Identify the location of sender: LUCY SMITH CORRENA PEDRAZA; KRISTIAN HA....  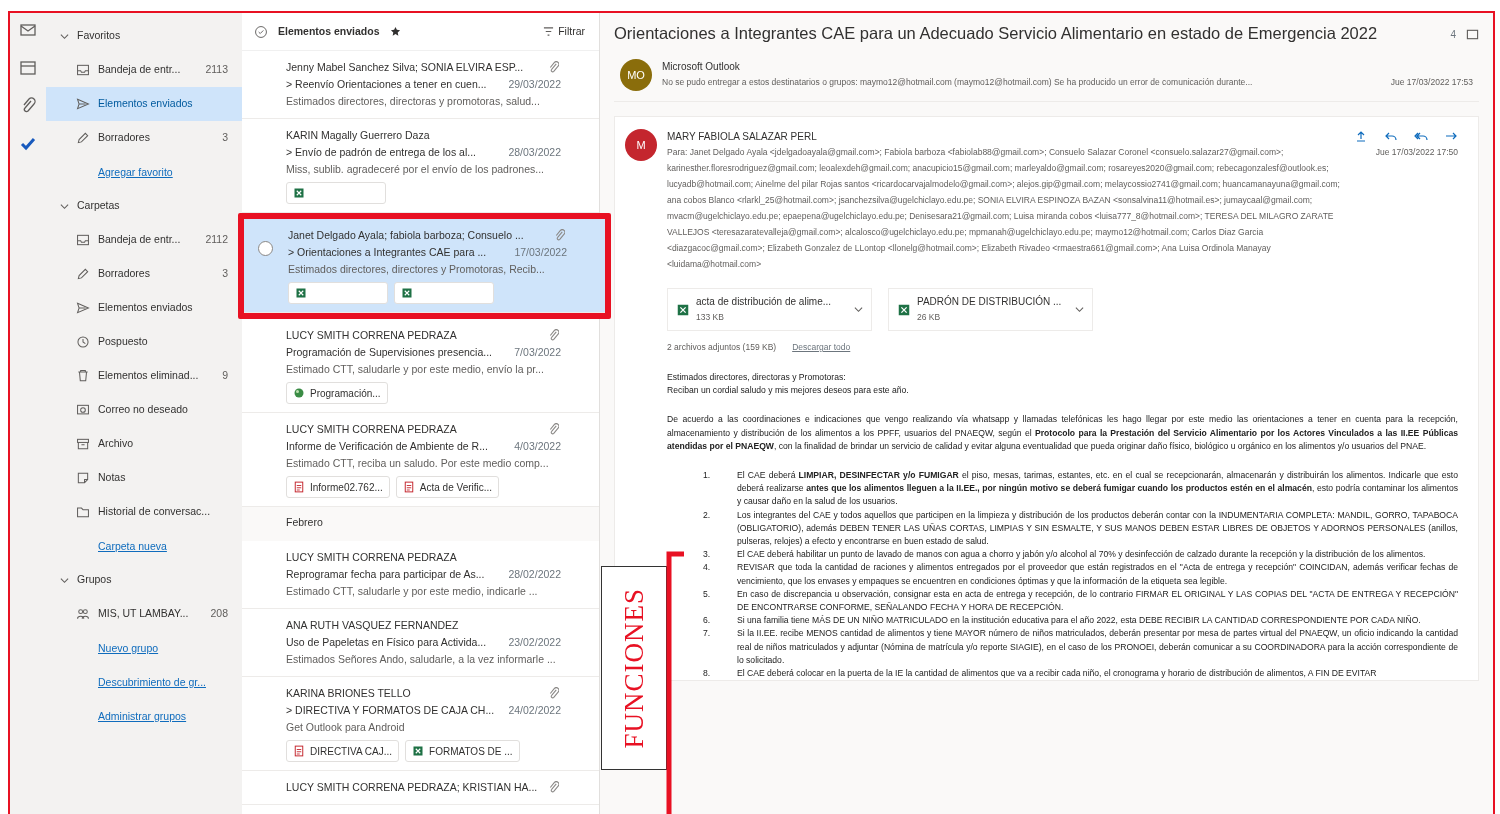
(412, 787).